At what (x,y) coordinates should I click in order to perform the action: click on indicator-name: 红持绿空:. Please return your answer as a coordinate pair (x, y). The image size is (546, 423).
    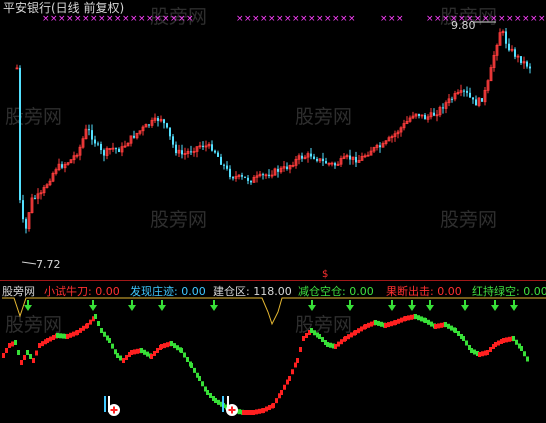
    Looking at the image, I should click on (496, 291).